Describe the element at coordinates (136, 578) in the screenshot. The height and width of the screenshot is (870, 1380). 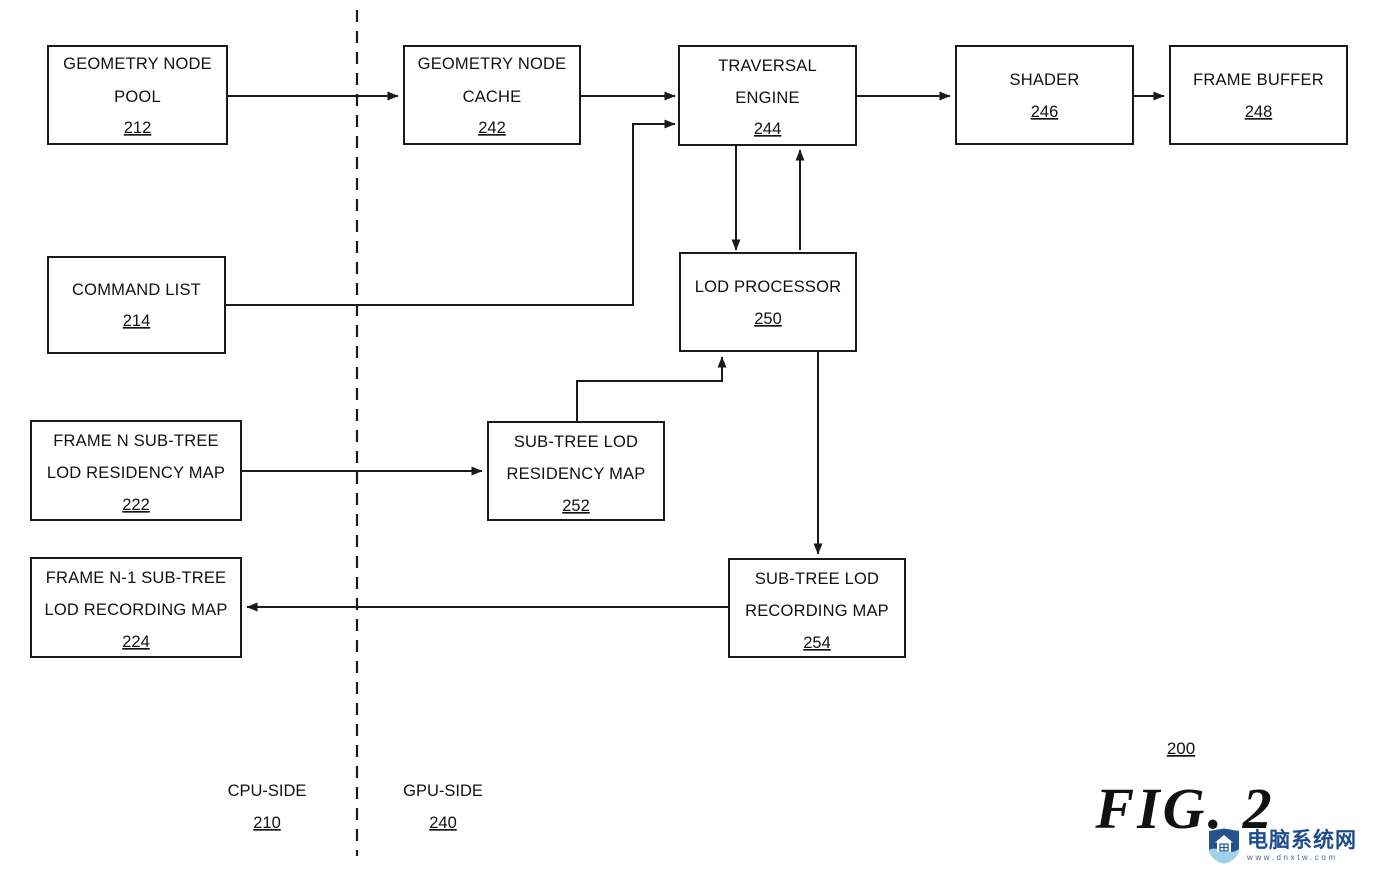
I see `block-label-line: FRAME N-1 SUB-TREE` at that location.